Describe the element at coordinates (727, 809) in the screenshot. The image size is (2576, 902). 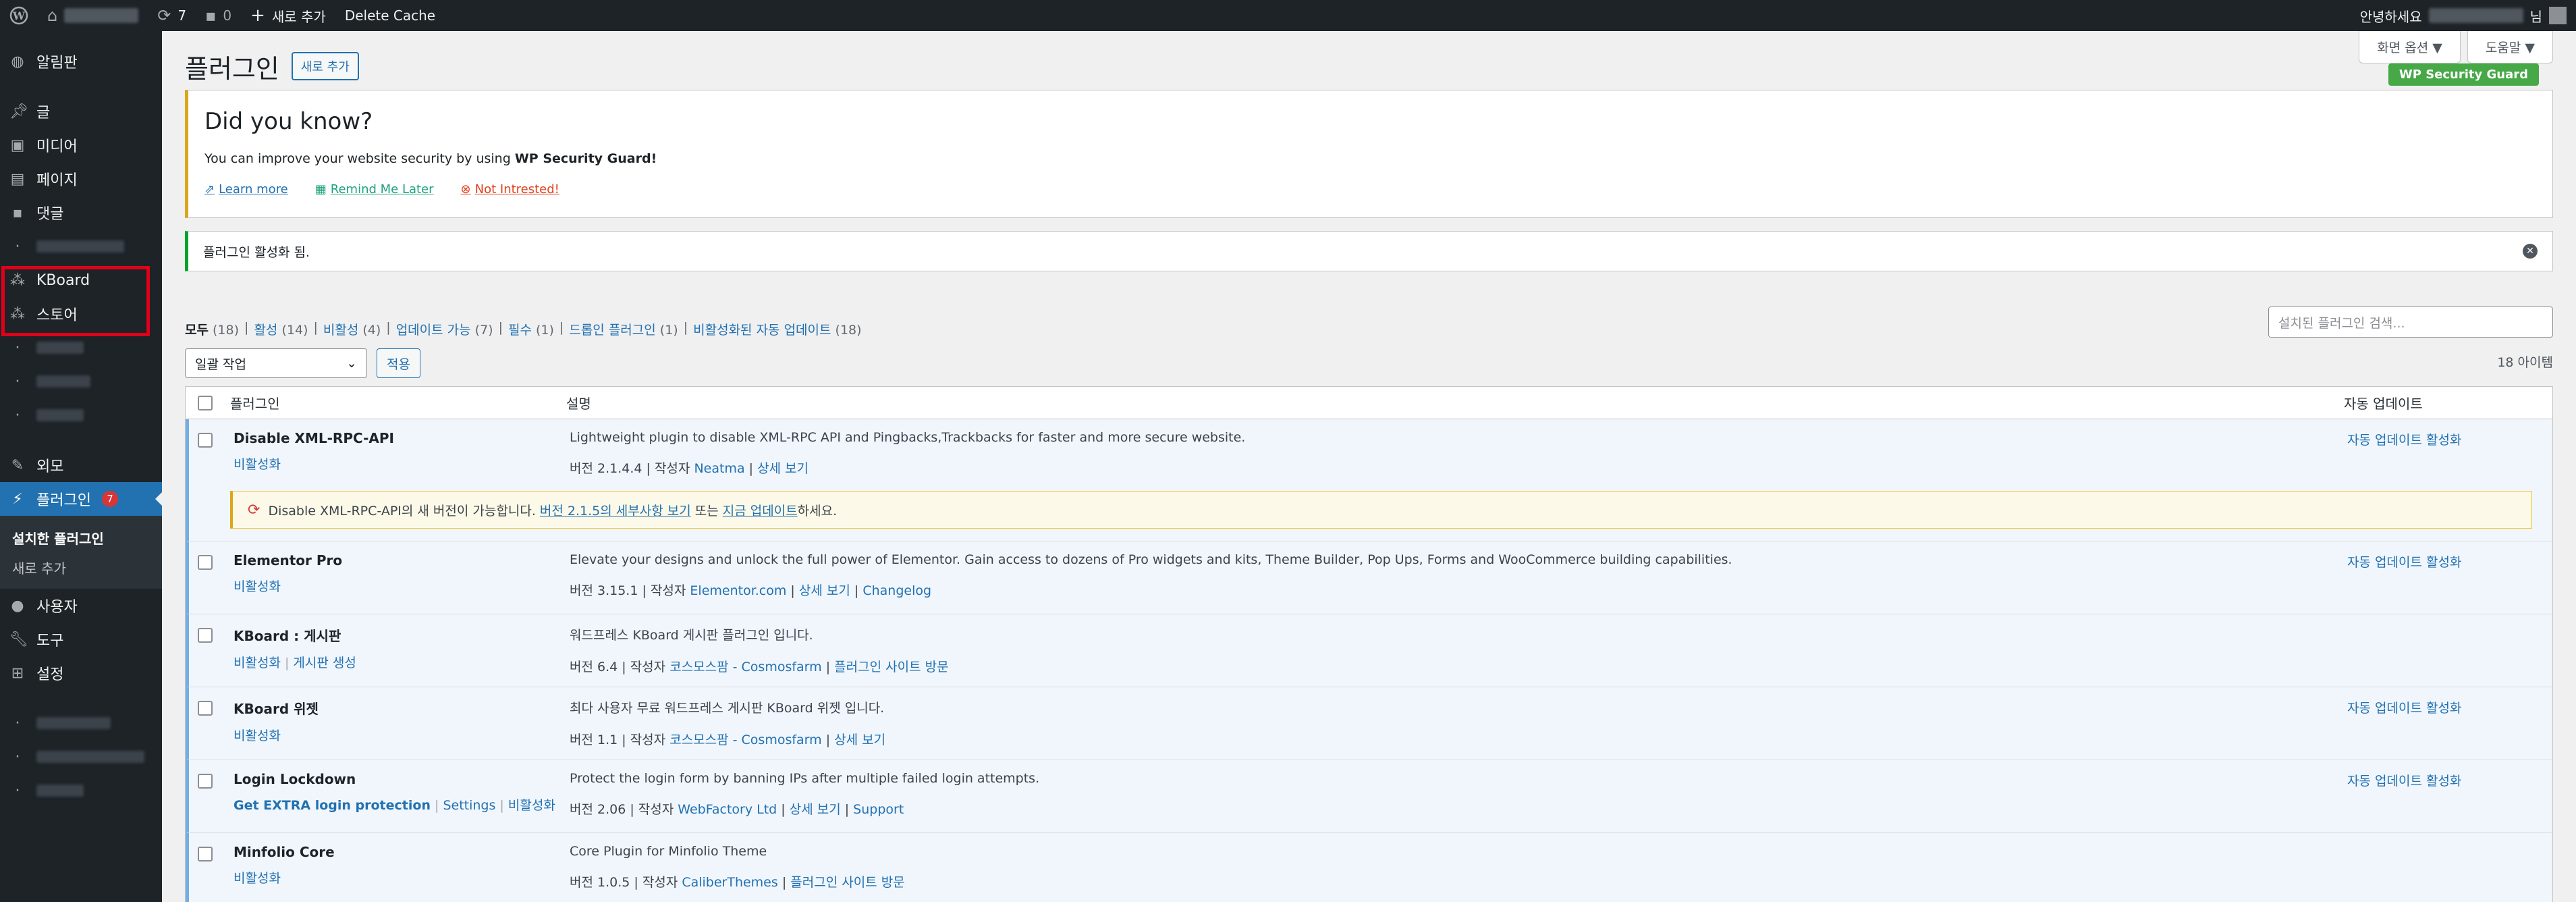
I see `author-link: WebFactory Ltd` at that location.